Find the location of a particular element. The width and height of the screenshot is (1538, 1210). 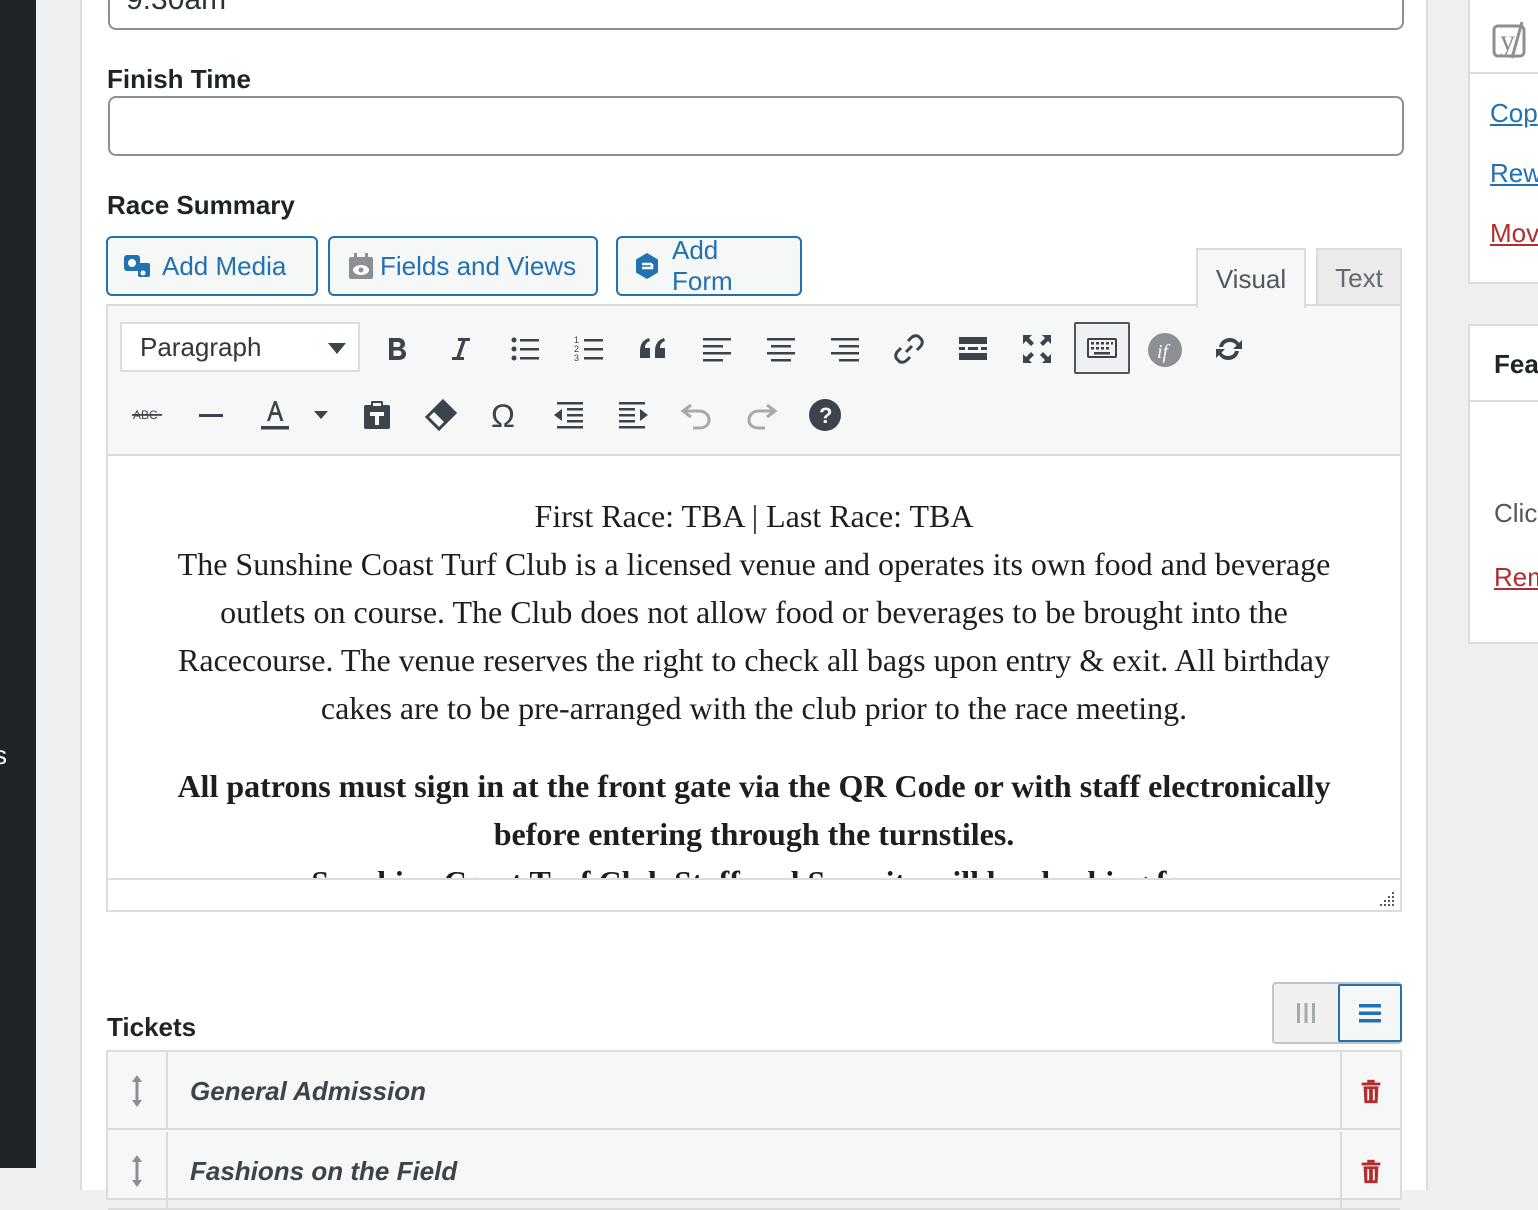

move-to-trash-link: Mov is located at coordinates (1514, 233).